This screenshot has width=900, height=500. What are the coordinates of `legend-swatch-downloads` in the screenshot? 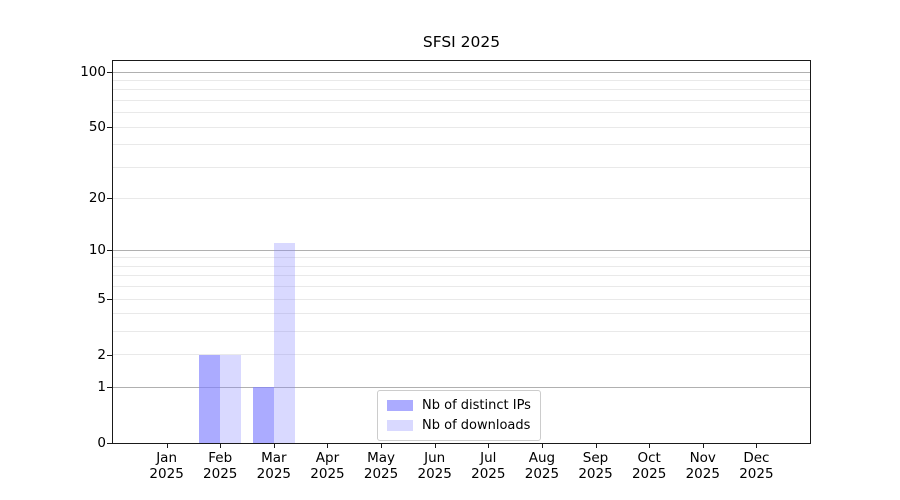 It's located at (400, 425).